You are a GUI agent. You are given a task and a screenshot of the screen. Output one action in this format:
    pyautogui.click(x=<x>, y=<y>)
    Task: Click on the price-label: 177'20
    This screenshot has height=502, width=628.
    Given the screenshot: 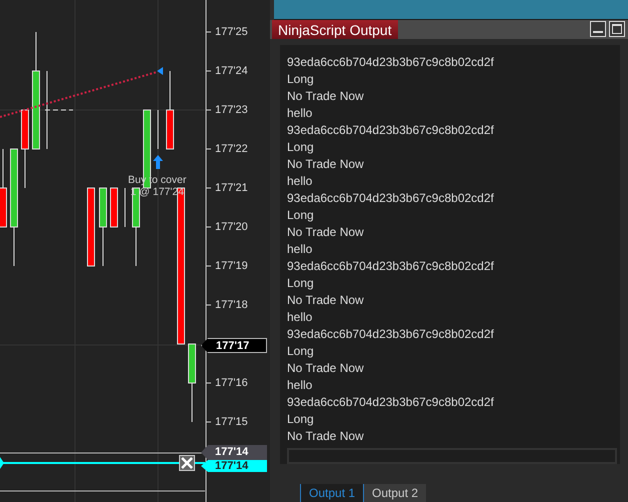 What is the action you would take?
    pyautogui.click(x=231, y=227)
    